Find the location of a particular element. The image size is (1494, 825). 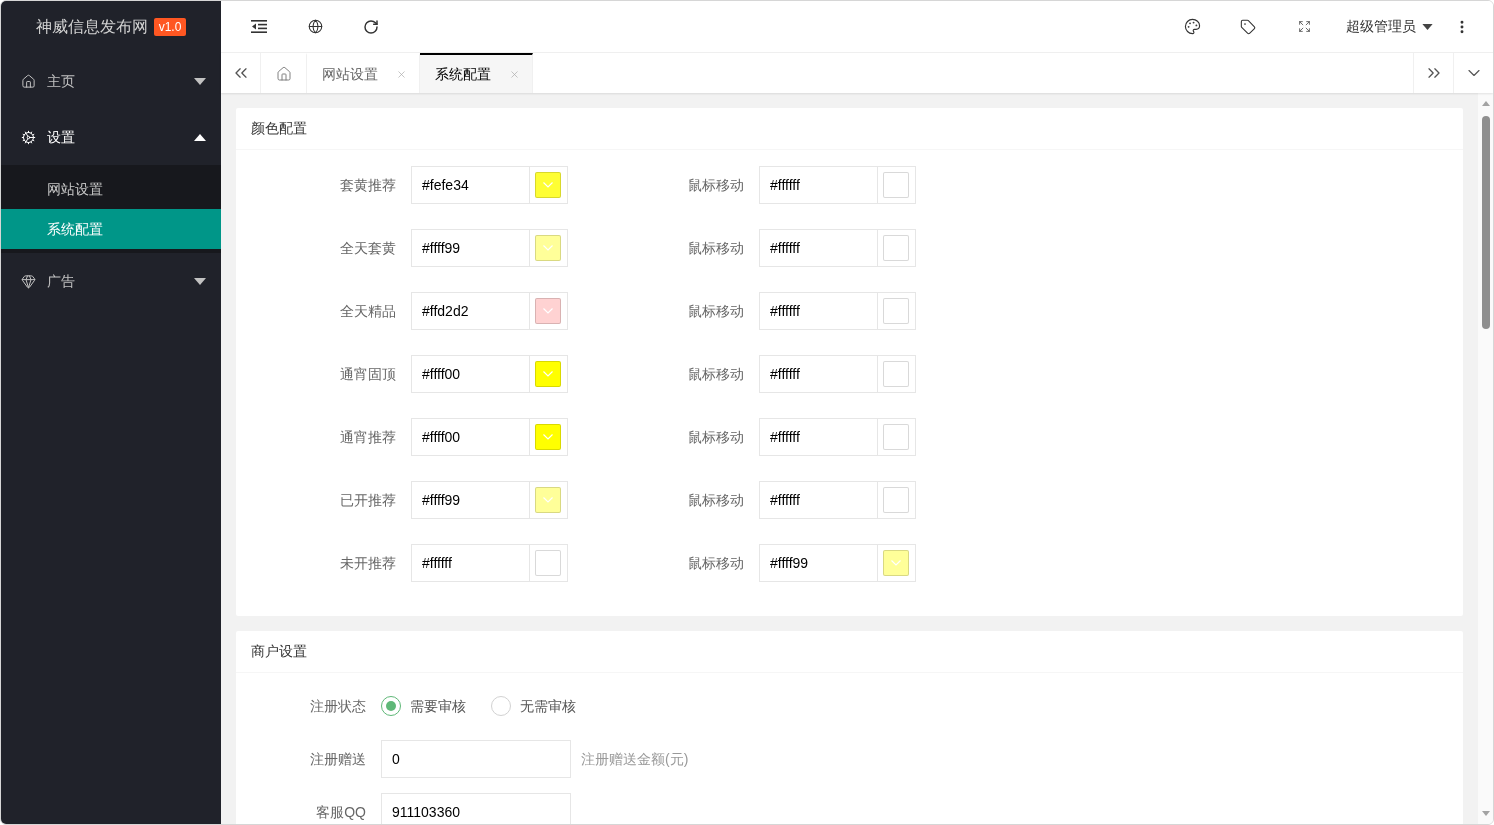

user-menu-button: 超级管理员 is located at coordinates (1389, 26).